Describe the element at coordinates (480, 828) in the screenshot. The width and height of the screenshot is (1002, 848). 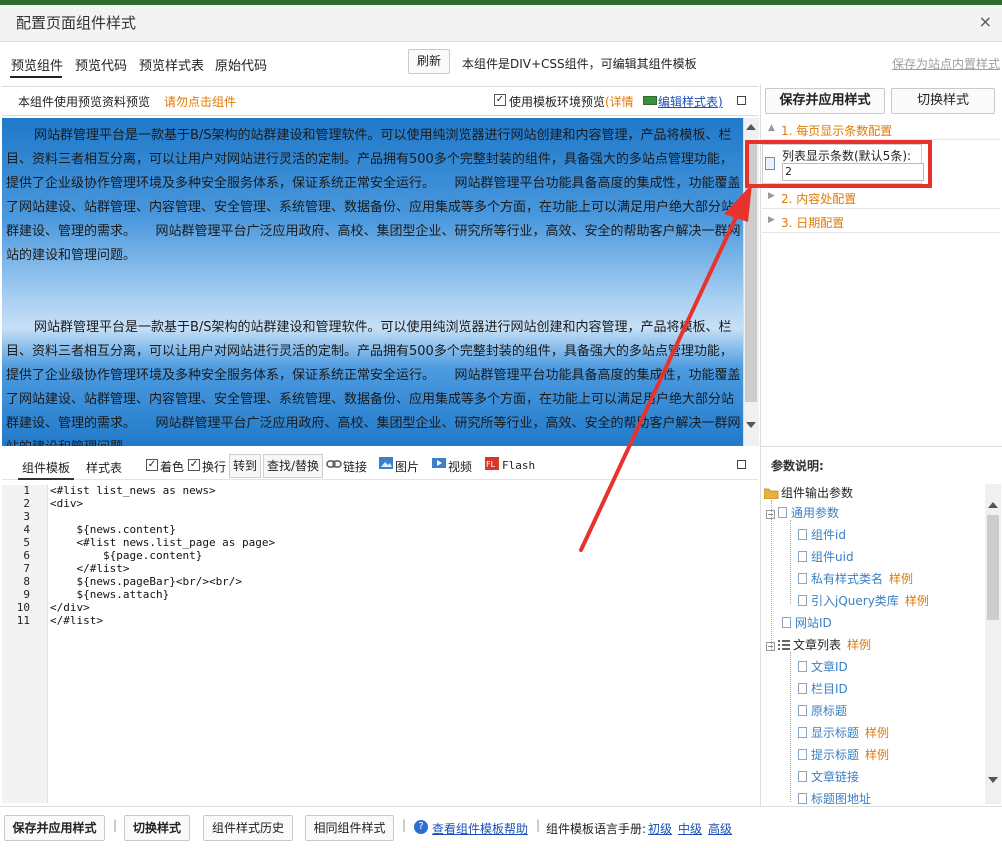
I see `template-help-link: 查看组件模板帮助` at that location.